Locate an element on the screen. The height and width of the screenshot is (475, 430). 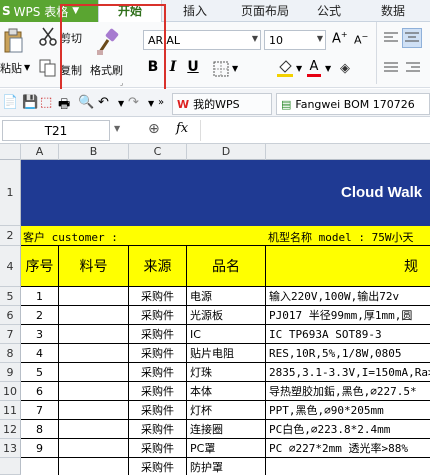
decrease-font-icon: A− is located at coordinates (361, 39).